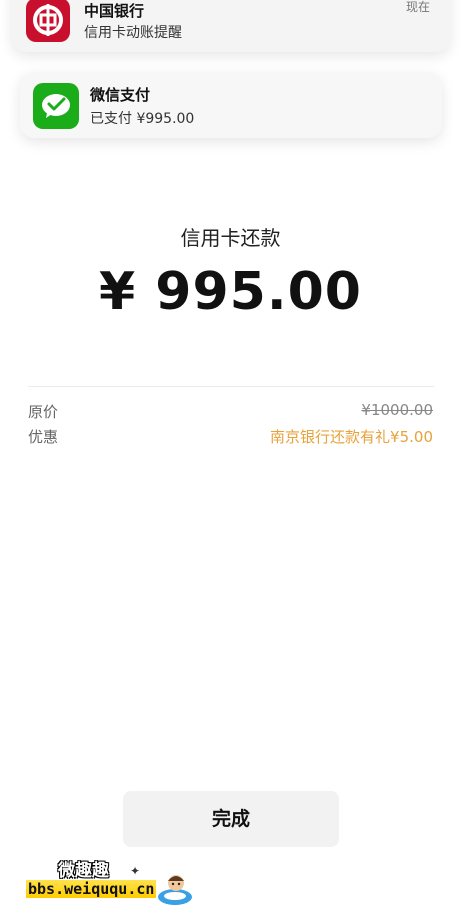 Image resolution: width=461 pixels, height=920 pixels. Describe the element at coordinates (133, 33) in the screenshot. I see `notification-body: 信用卡动账提醒` at that location.